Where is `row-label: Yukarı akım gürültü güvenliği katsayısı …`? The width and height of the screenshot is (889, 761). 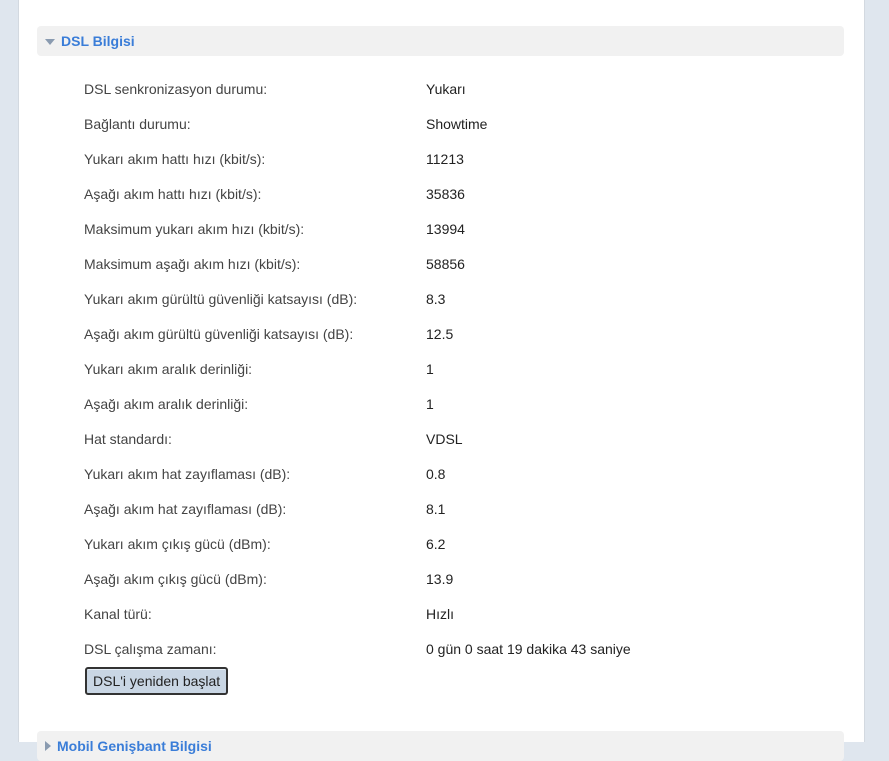 row-label: Yukarı akım gürültü güvenliği katsayısı … is located at coordinates (221, 298).